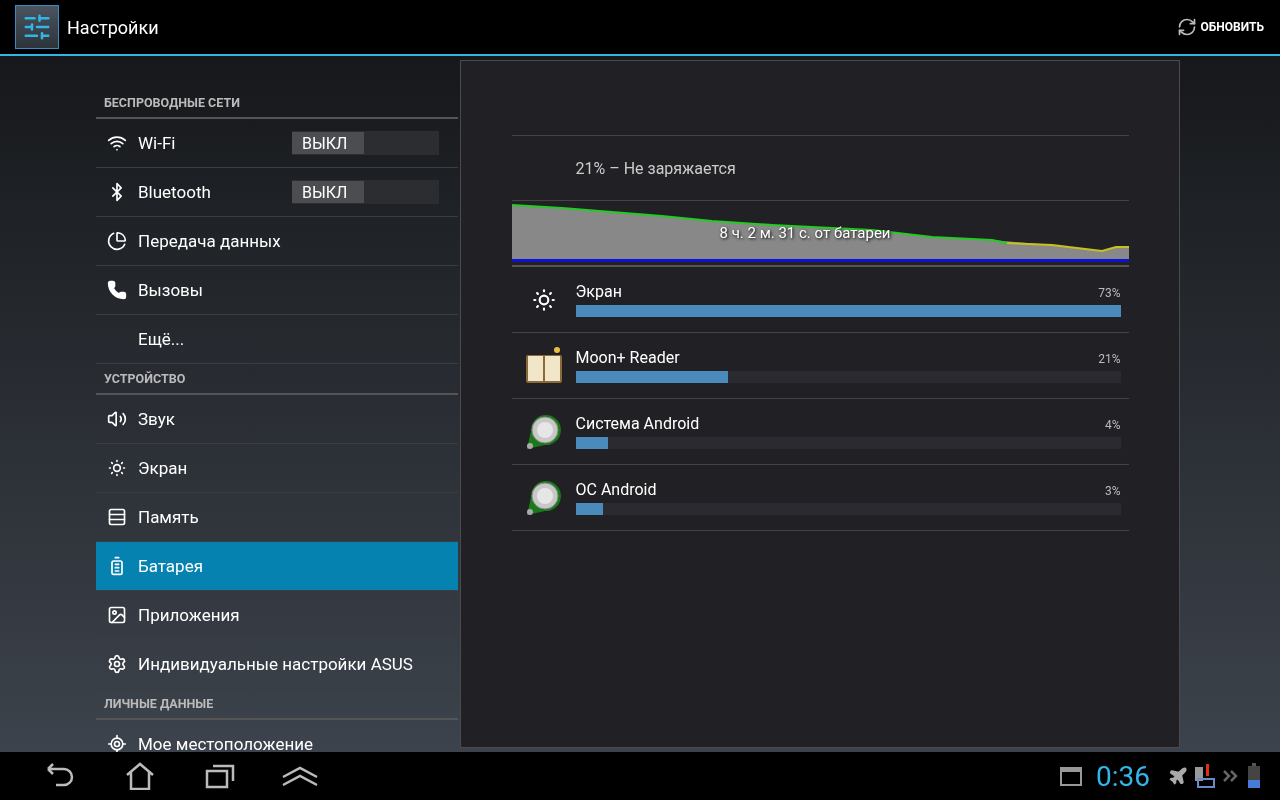  Describe the element at coordinates (1109, 293) in the screenshot. I see `usage-percent: 73%` at that location.